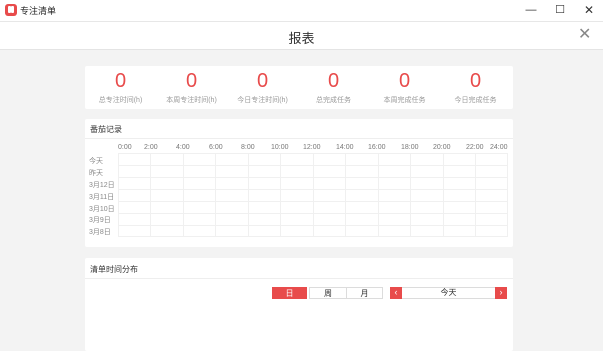  I want to click on time-label: 12:00, so click(312, 147).